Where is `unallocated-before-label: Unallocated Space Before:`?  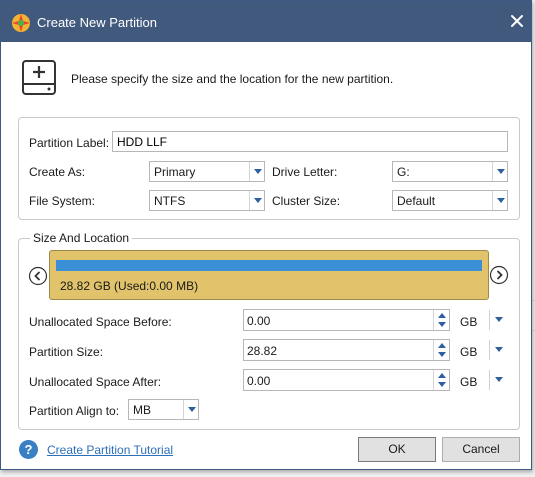 unallocated-before-label: Unallocated Space Before: is located at coordinates (100, 322).